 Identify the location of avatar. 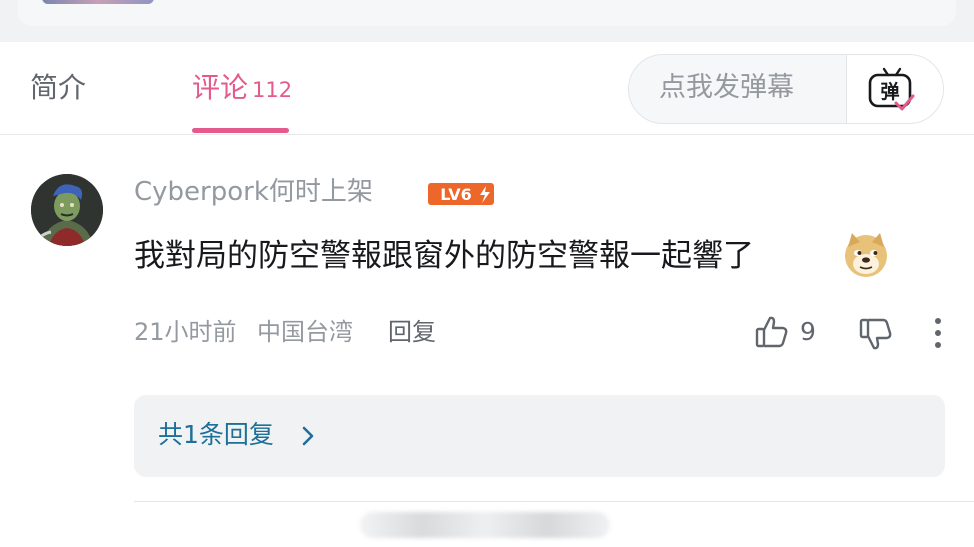
(67, 210).